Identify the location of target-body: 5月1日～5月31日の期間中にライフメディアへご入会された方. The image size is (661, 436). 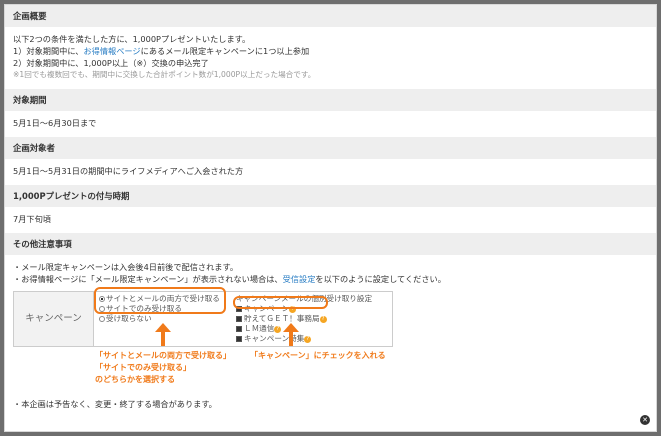
(128, 171).